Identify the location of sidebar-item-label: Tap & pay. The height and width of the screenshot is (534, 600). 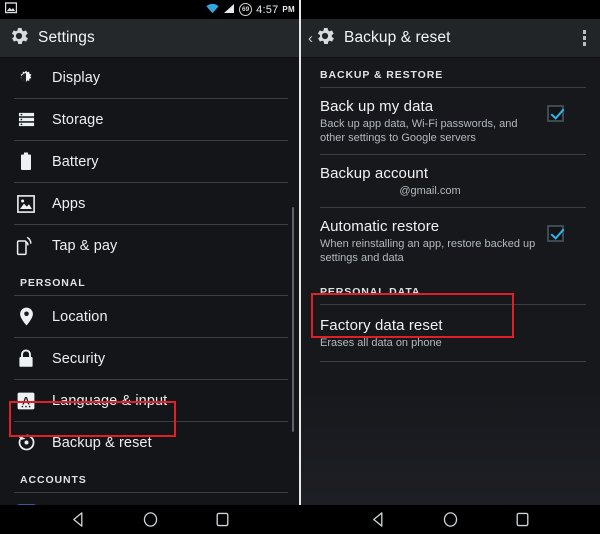
(85, 245).